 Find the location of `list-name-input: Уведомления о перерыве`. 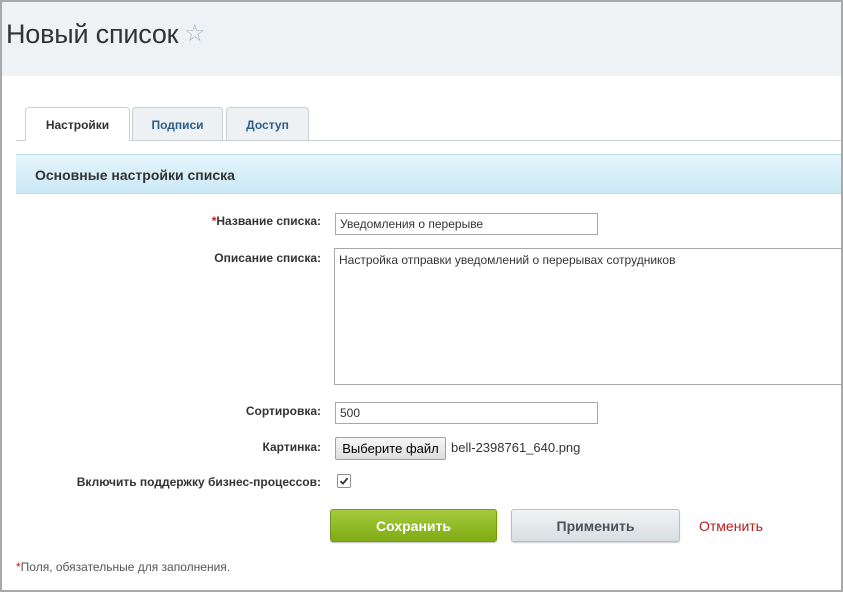

list-name-input: Уведомления о перерыве is located at coordinates (466, 224).